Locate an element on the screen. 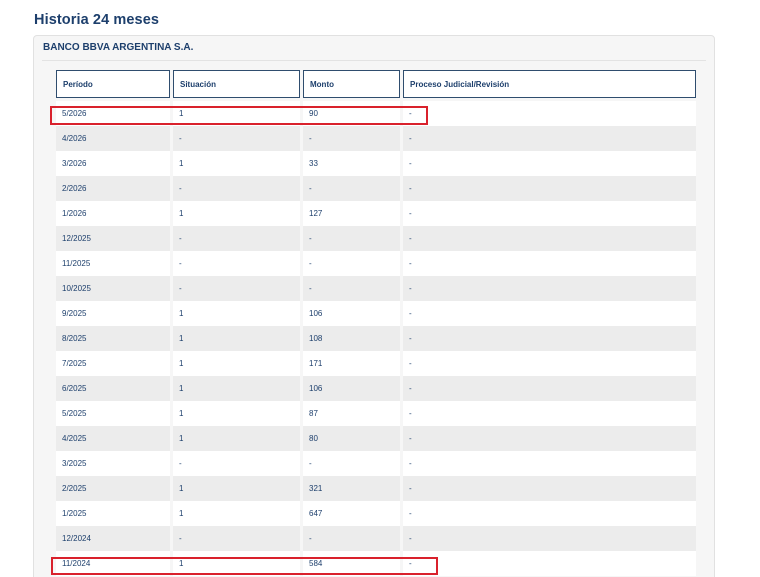  column-header-periodo: Período is located at coordinates (113, 84).